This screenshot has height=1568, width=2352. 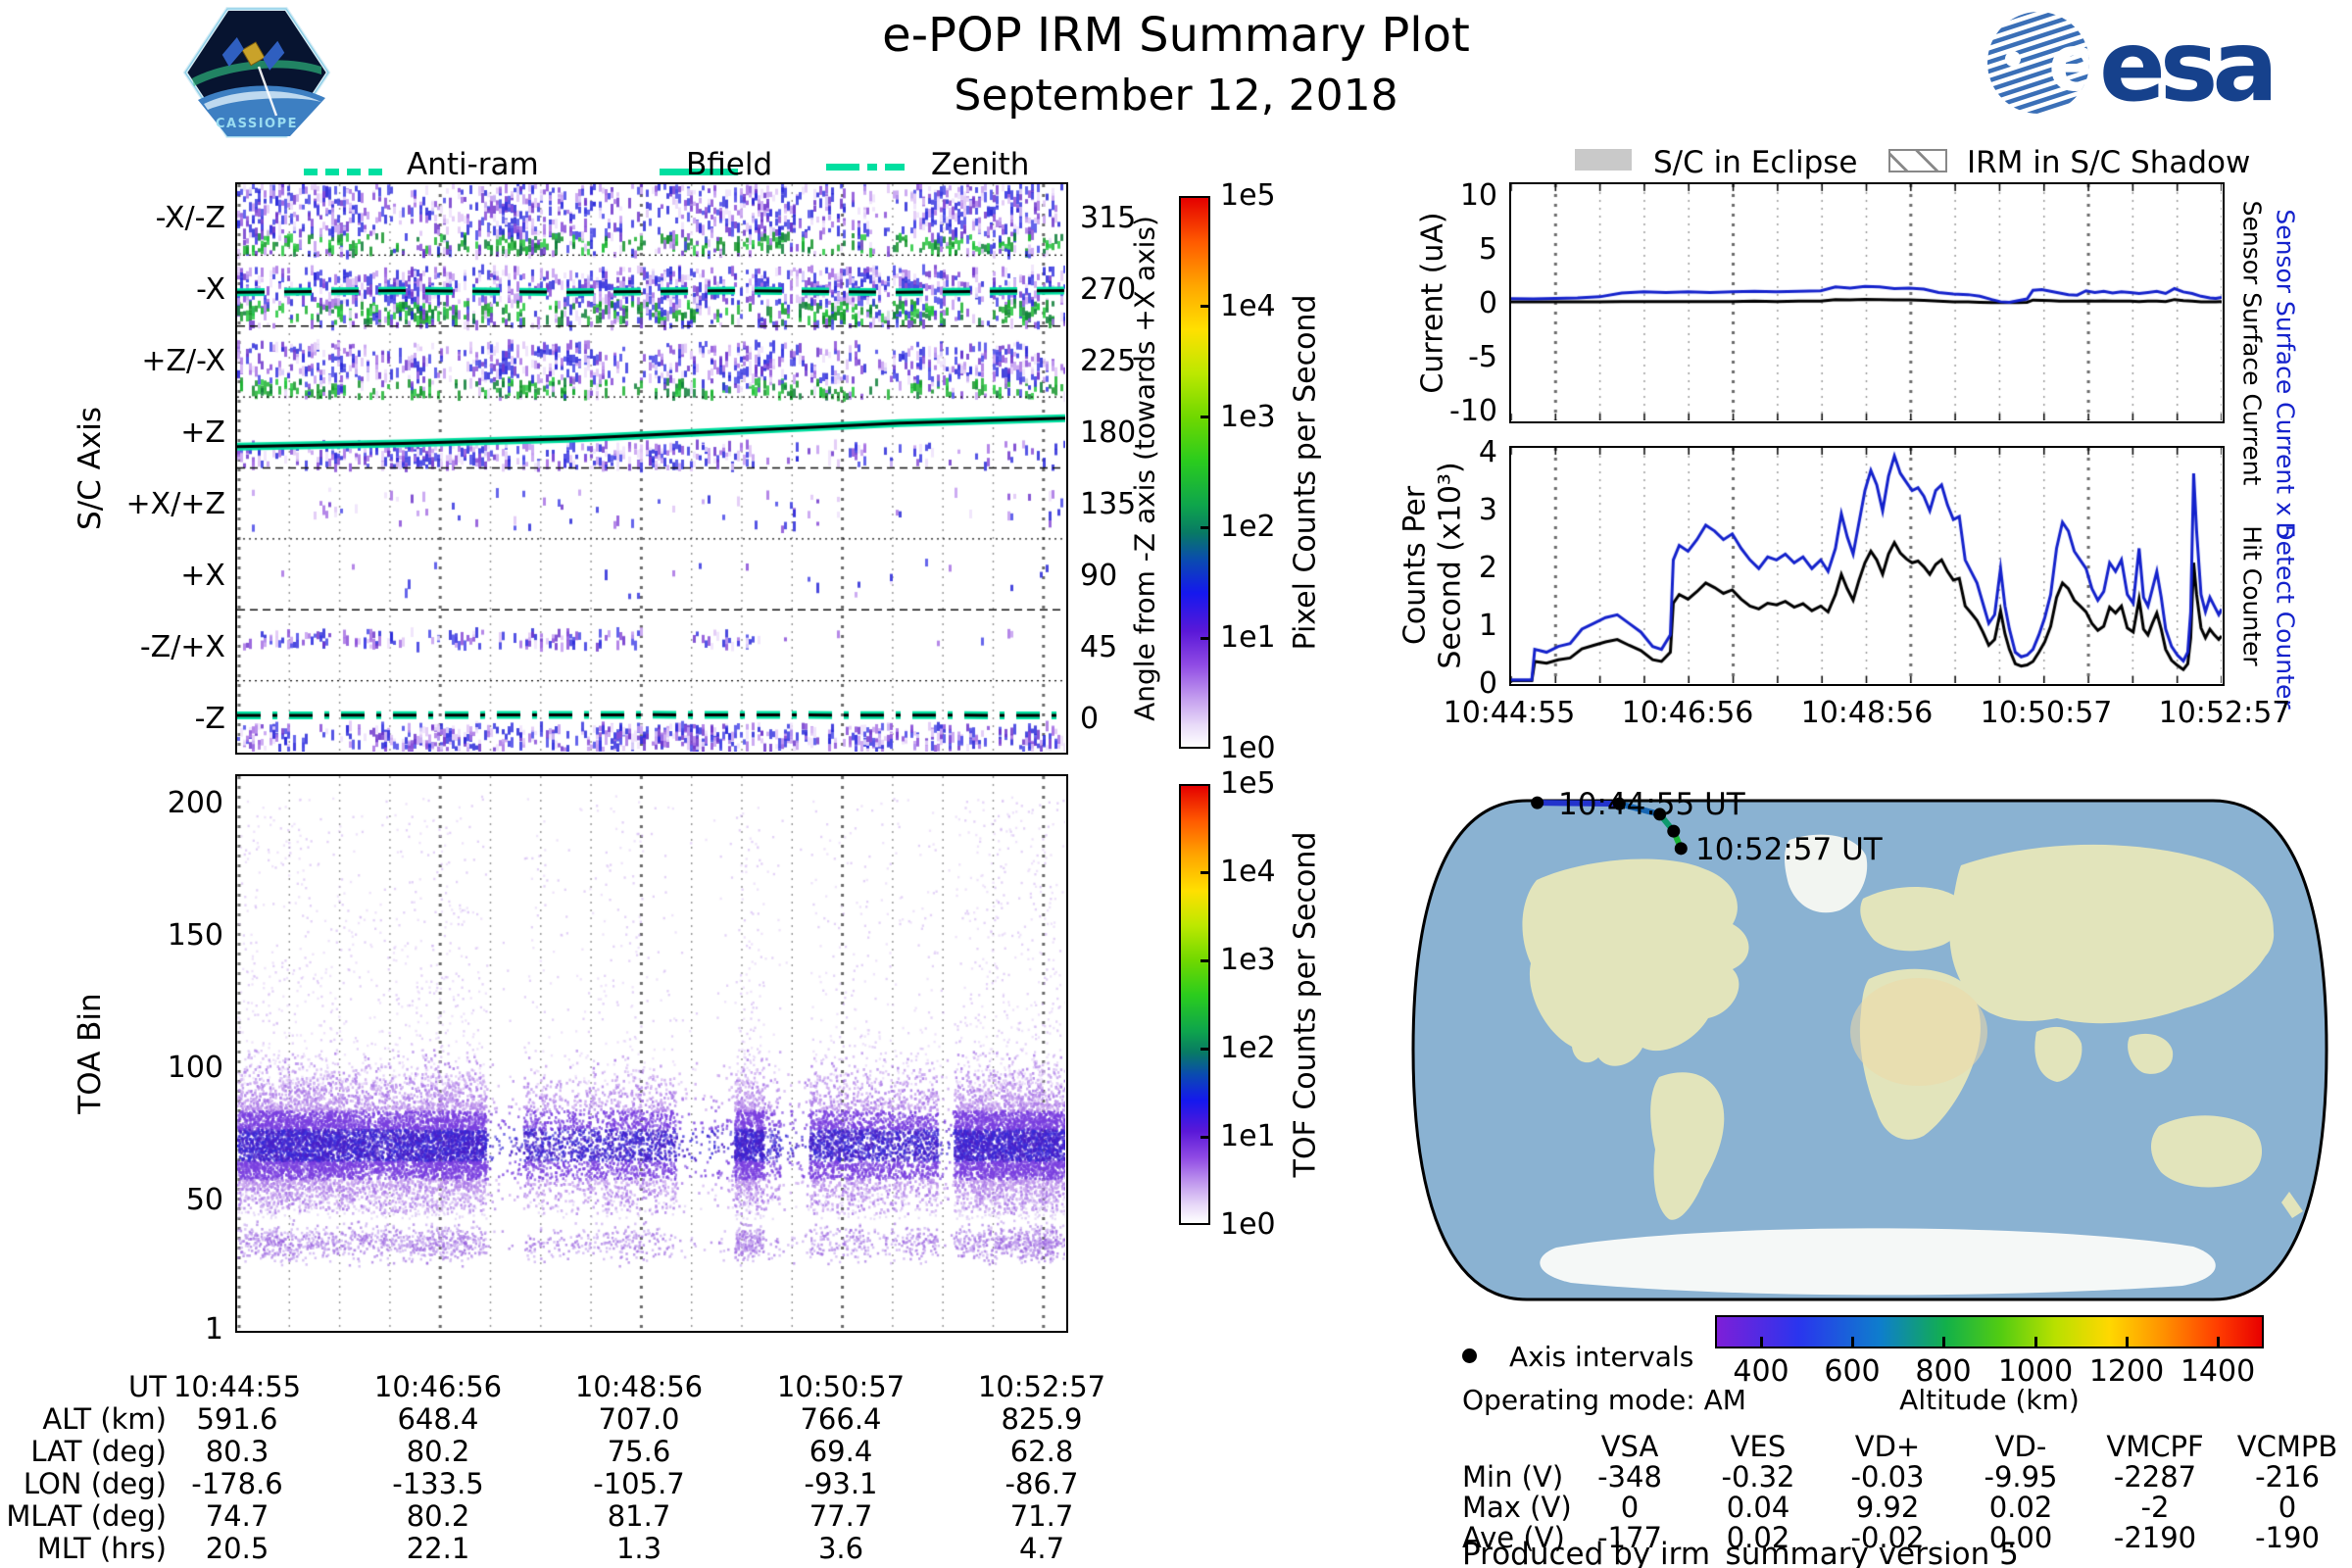 I want to click on hit-counter-label: Hit Counter, so click(x=2252, y=595).